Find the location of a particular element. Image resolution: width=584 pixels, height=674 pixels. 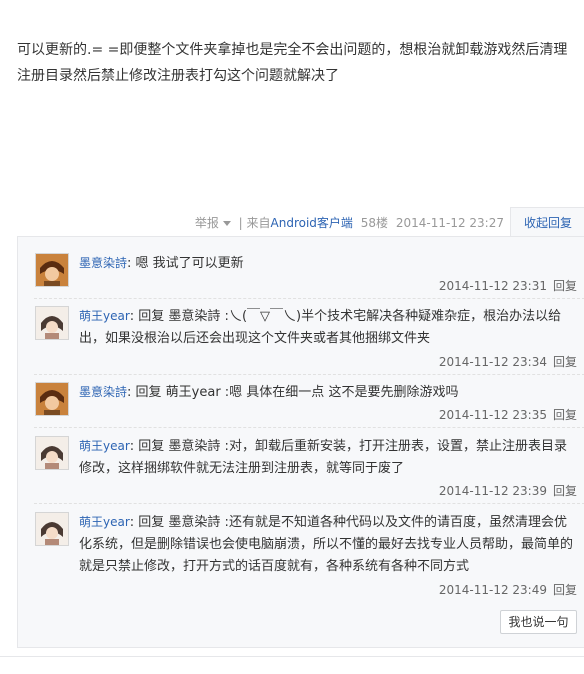

reply-time: 2014-11-12 23:49 is located at coordinates (492, 590).